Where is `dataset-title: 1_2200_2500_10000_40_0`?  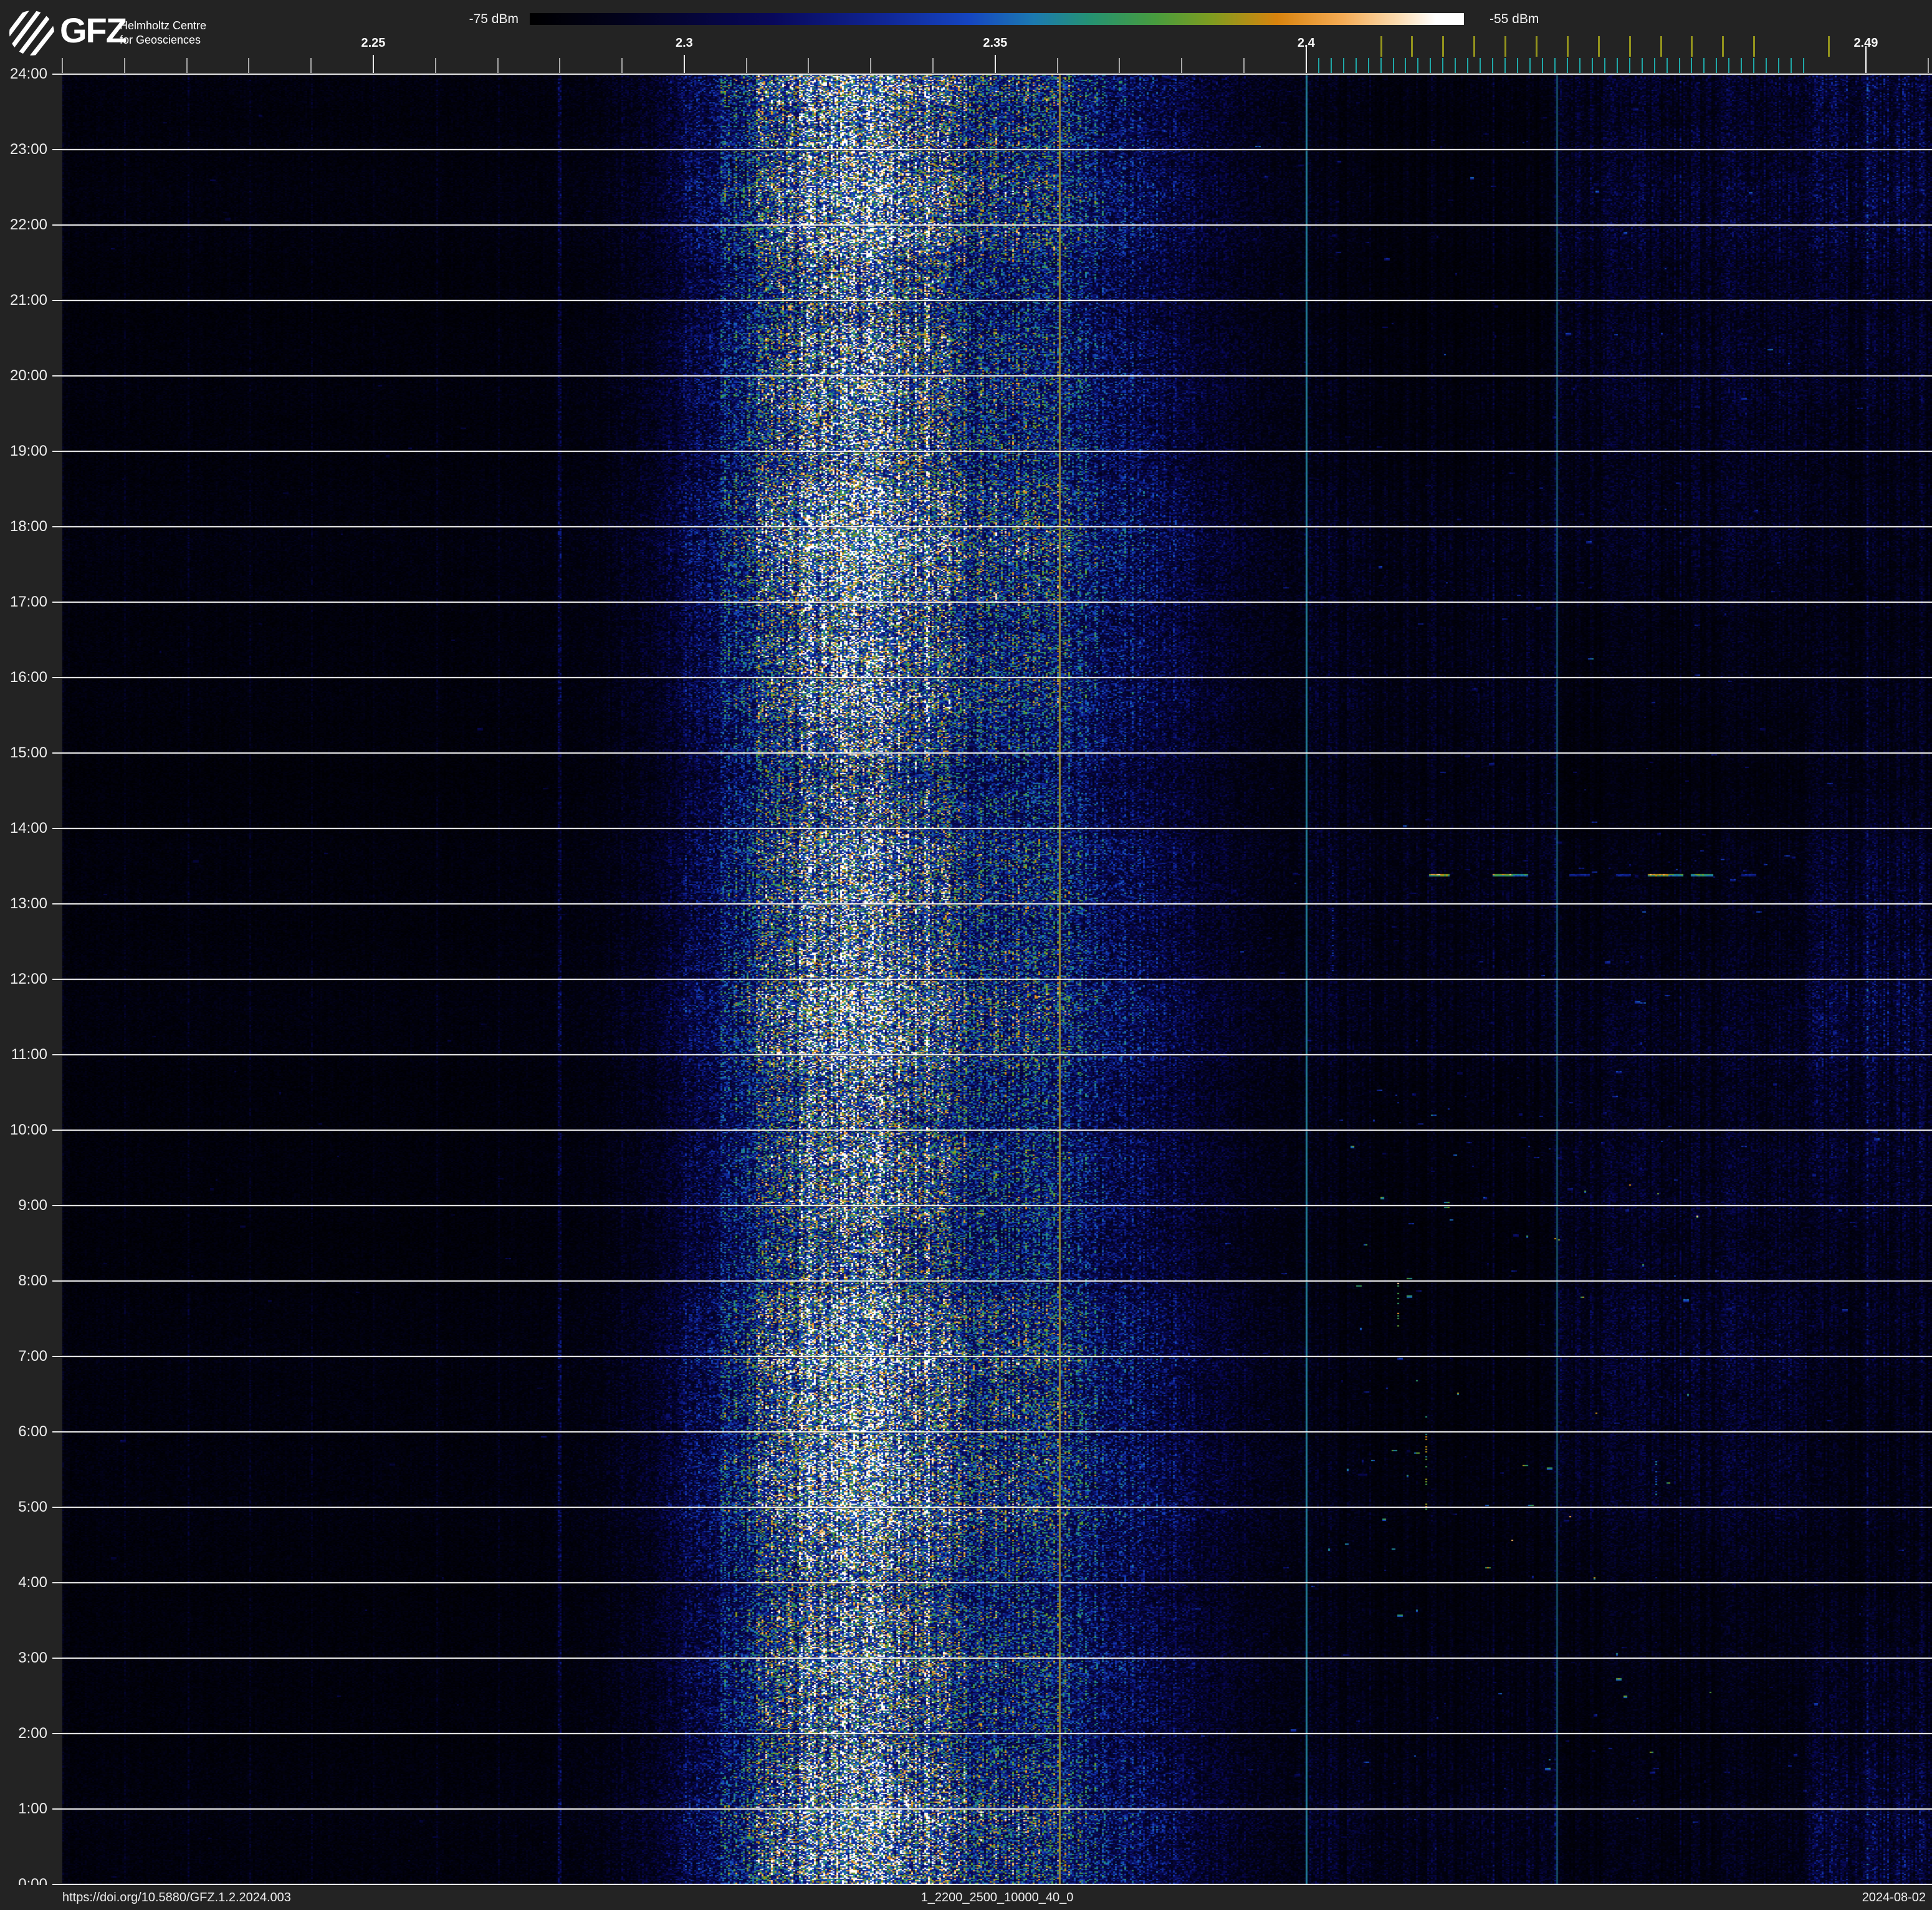
dataset-title: 1_2200_2500_10000_40_0 is located at coordinates (997, 1897).